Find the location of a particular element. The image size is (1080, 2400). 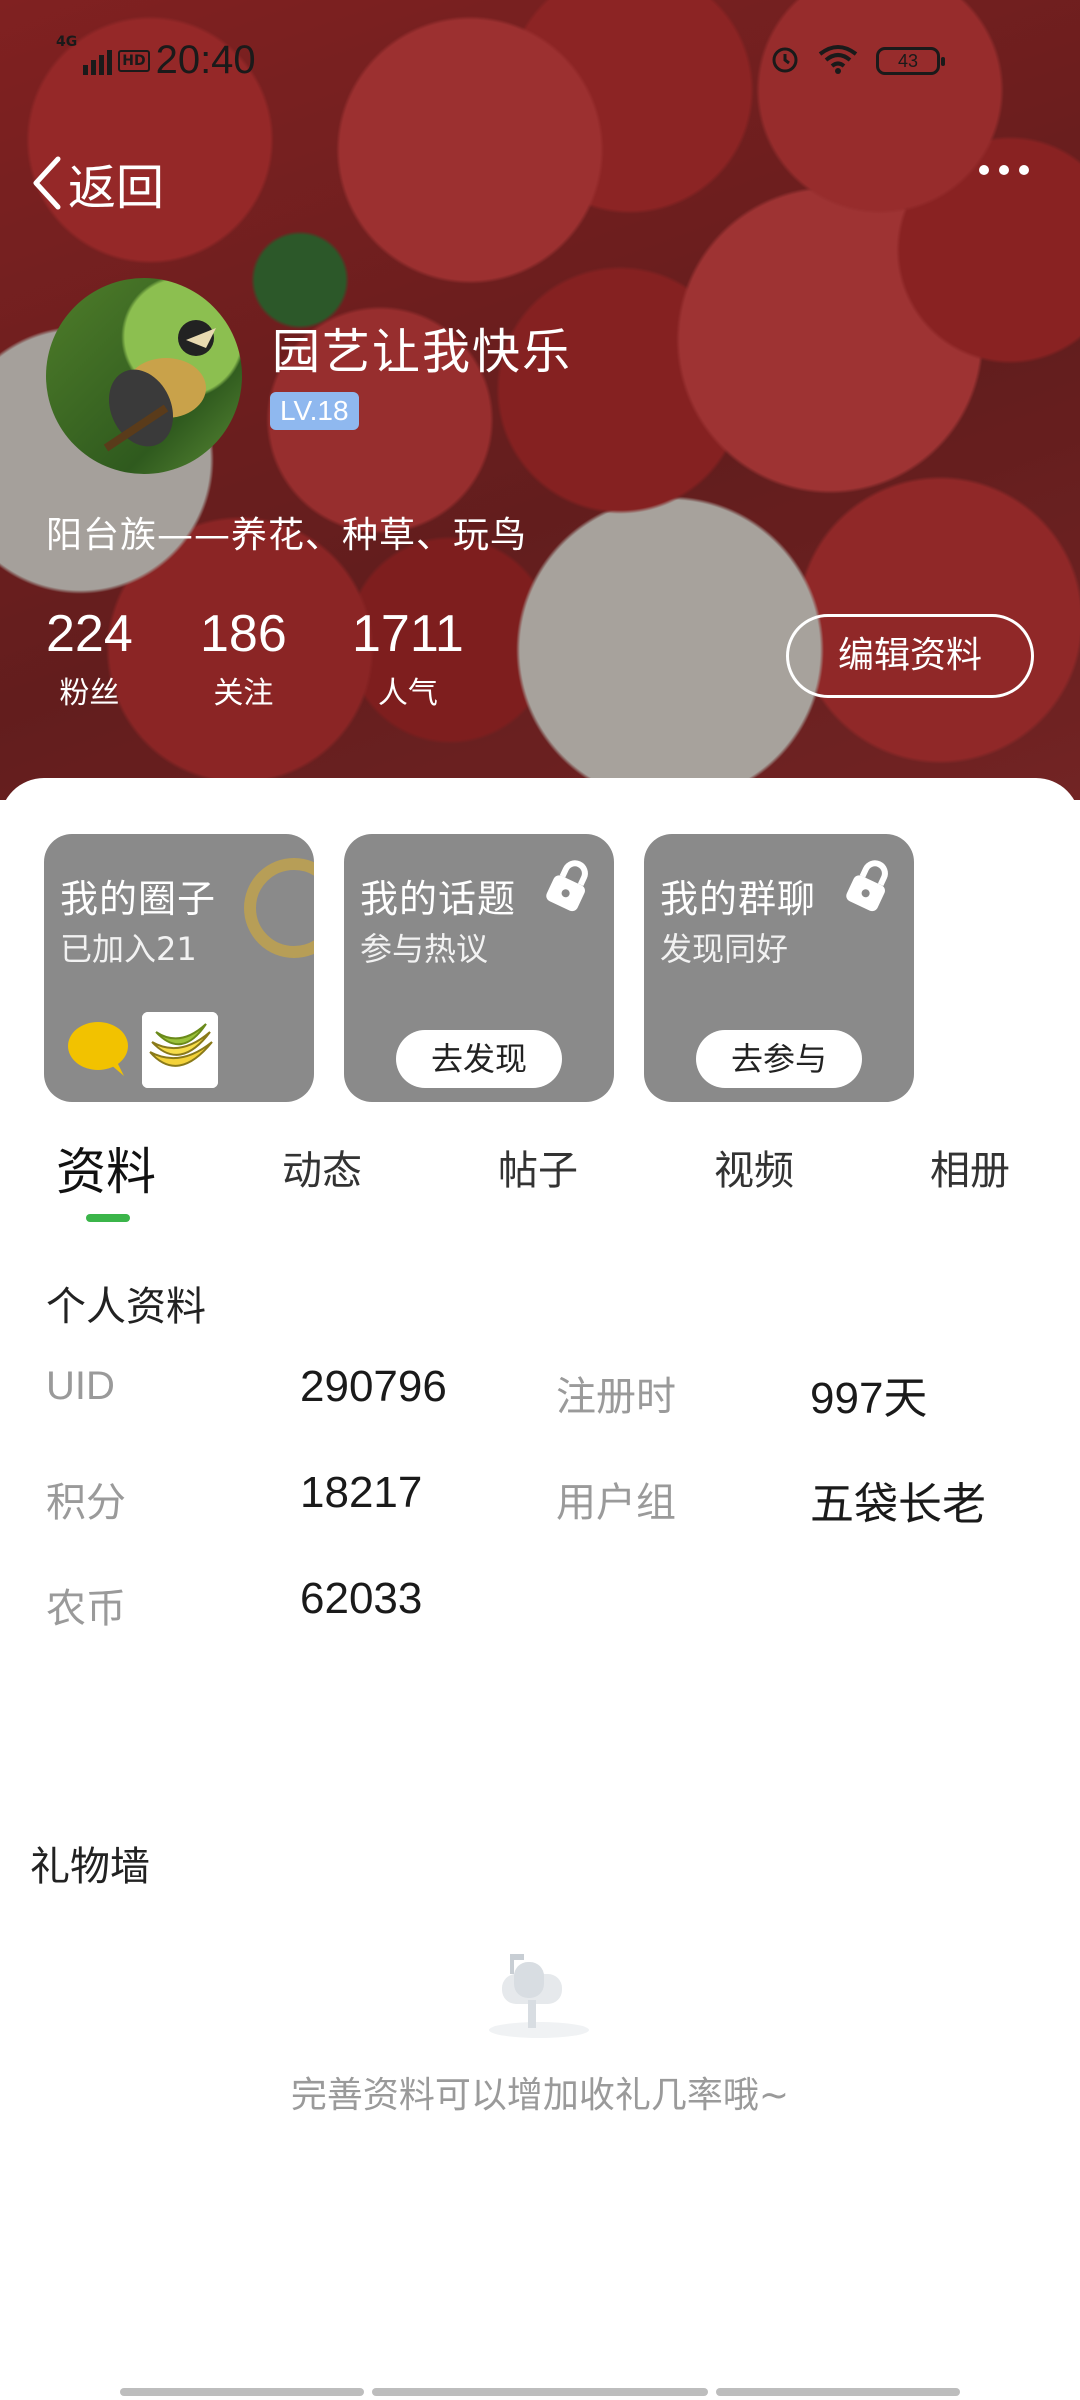

tab-activity: 动态 is located at coordinates (322, 1167).